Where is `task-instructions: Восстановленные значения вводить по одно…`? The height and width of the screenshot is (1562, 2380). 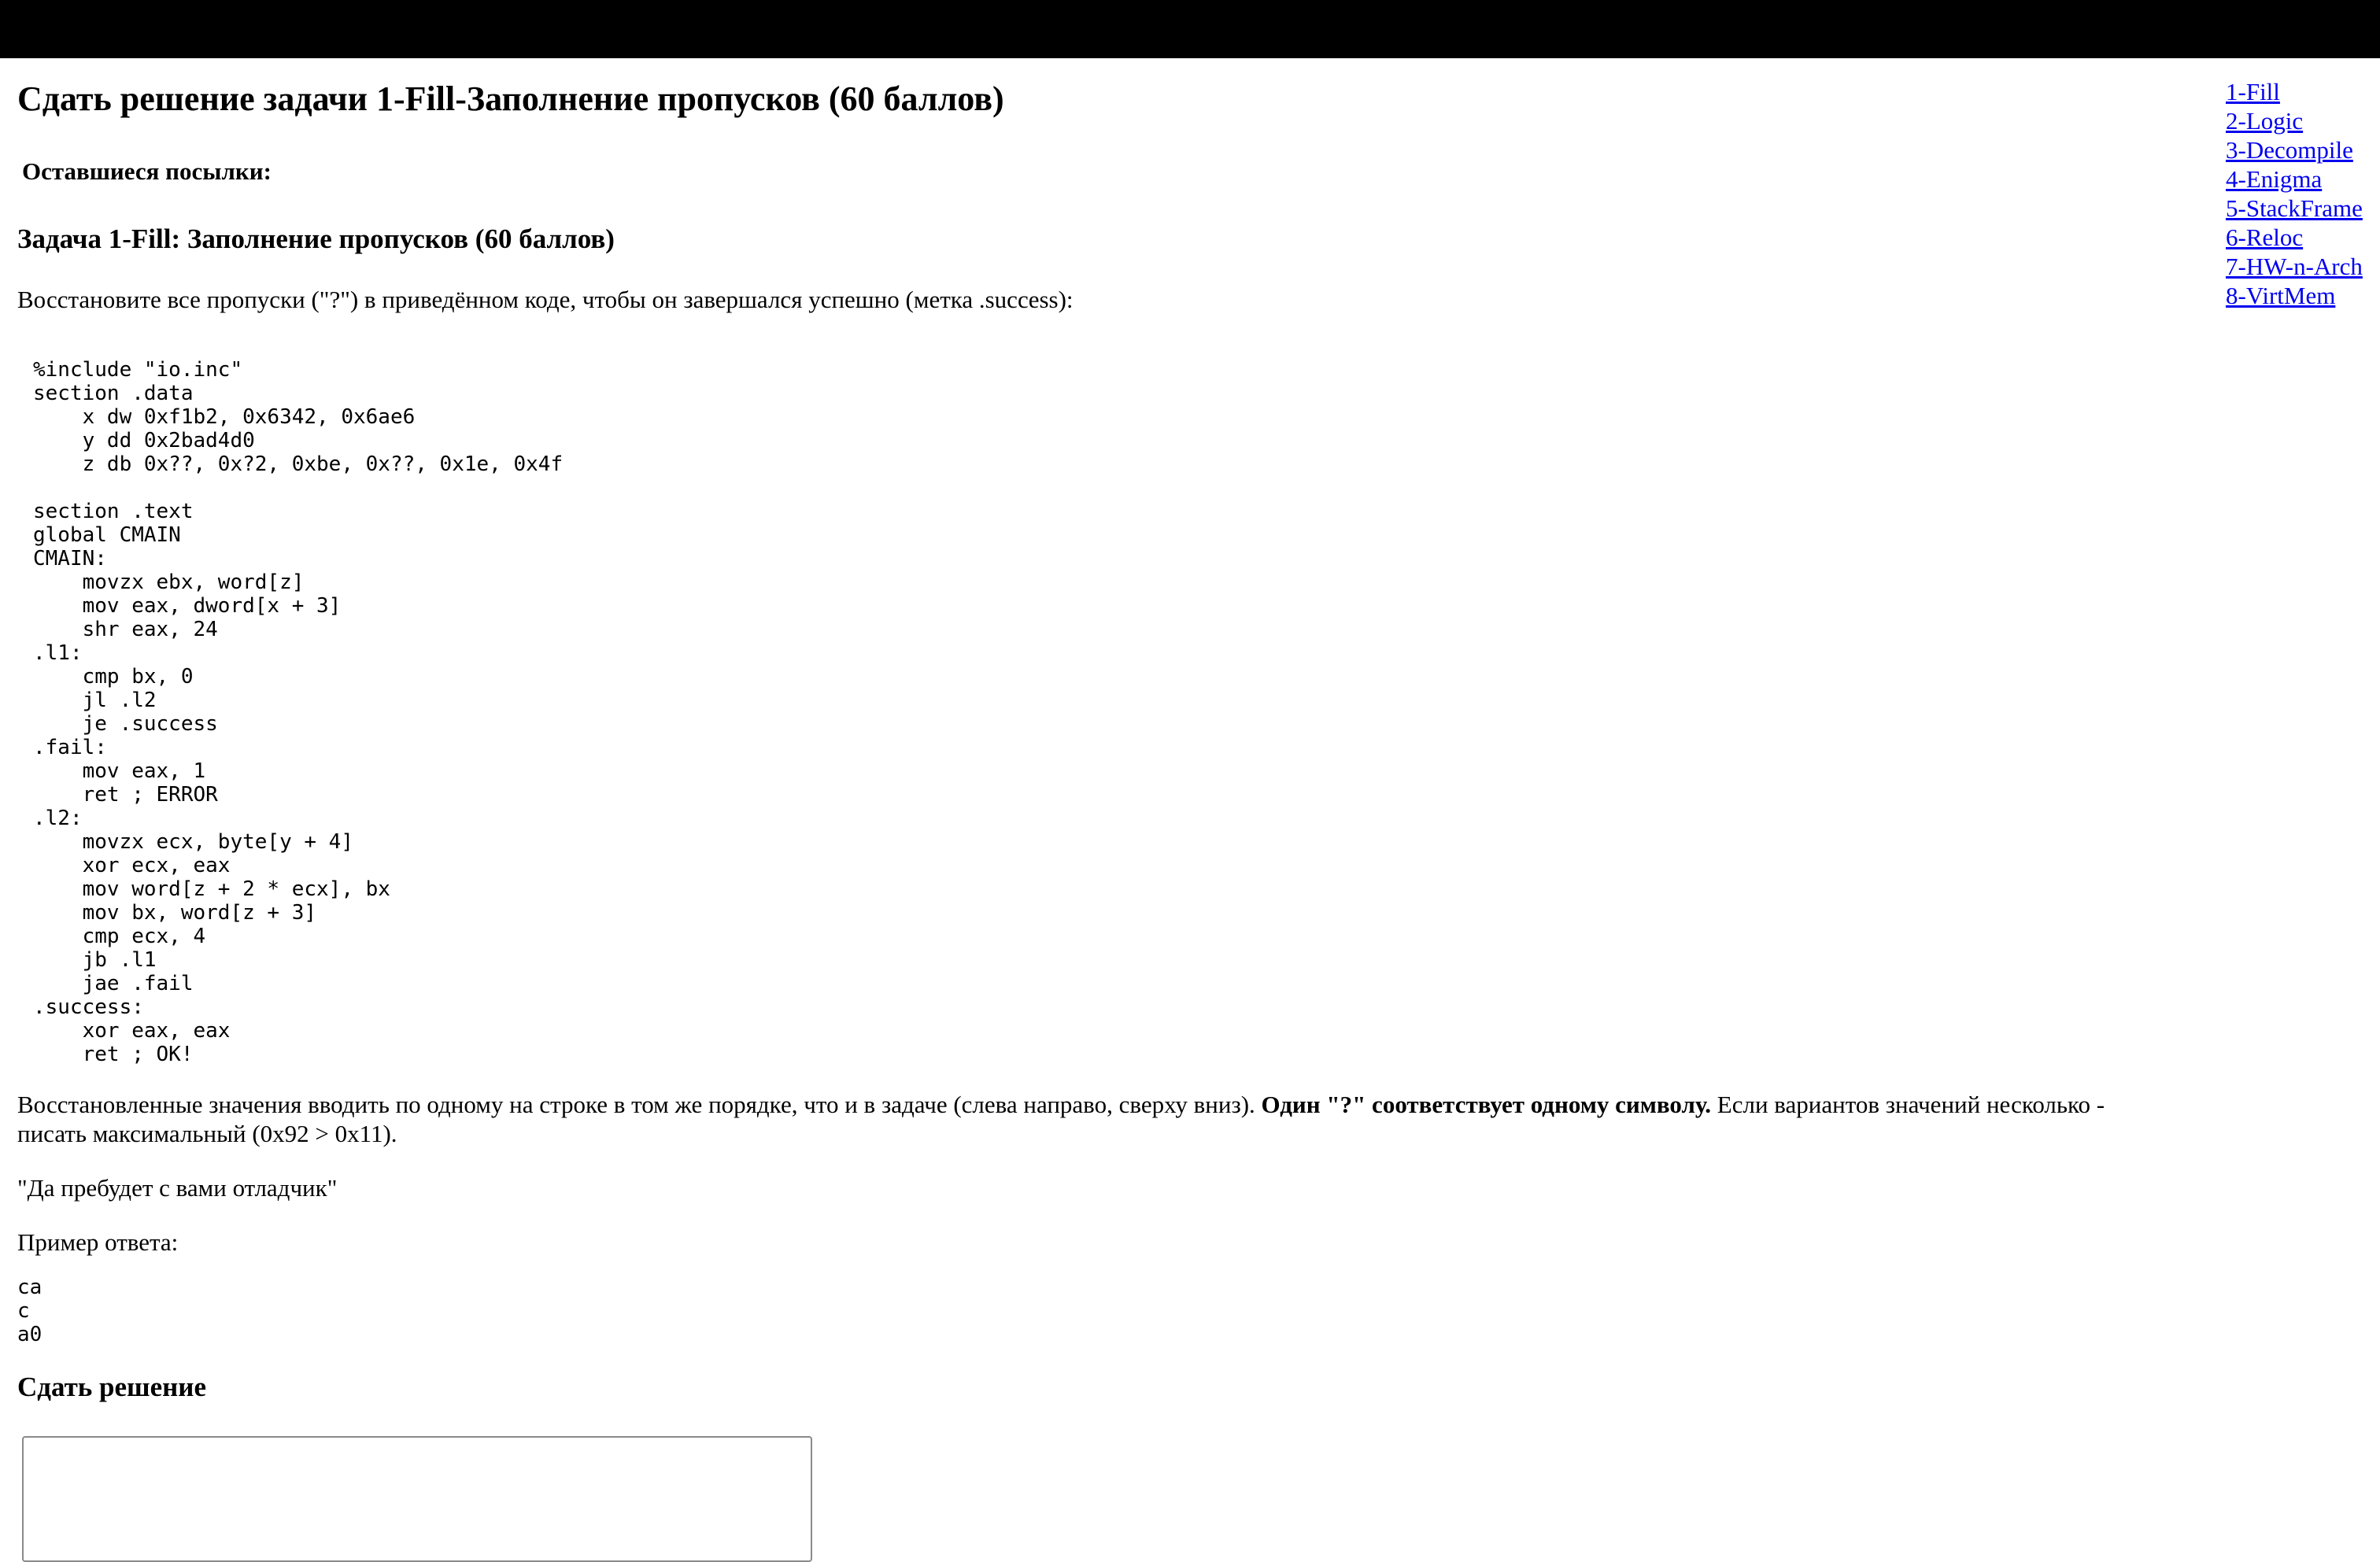 task-instructions: Восстановленные значения вводить по одно… is located at coordinates (1095, 1119).